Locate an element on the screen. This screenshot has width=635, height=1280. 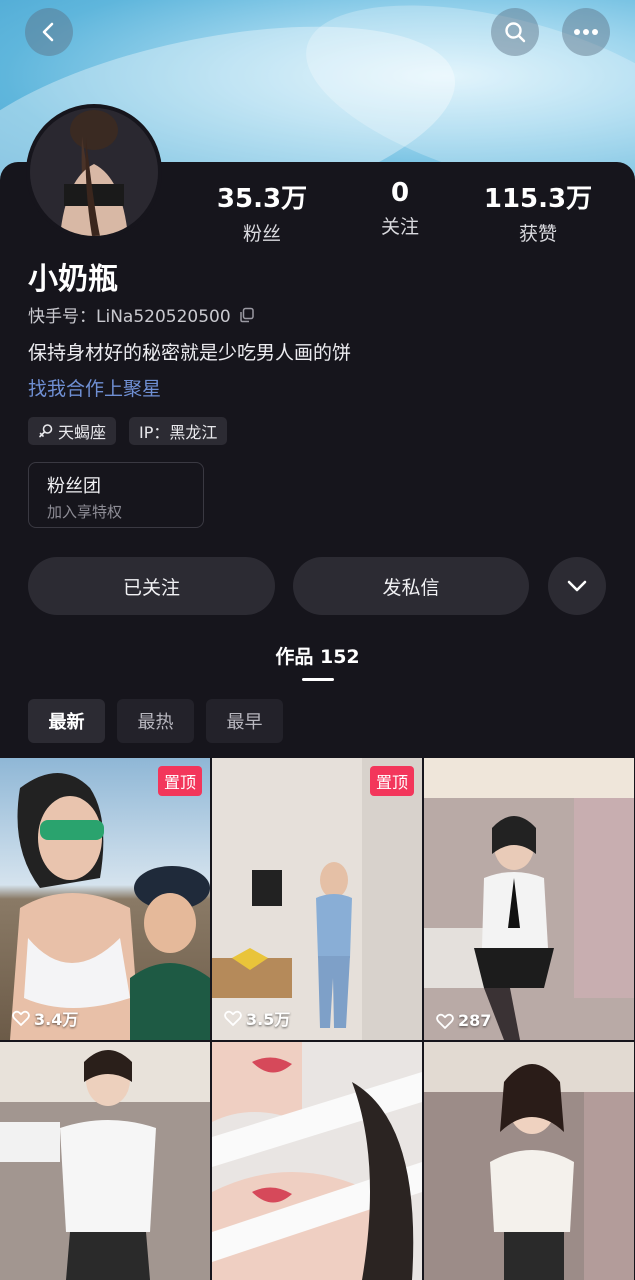
message-button: 发私信 is located at coordinates (411, 586).